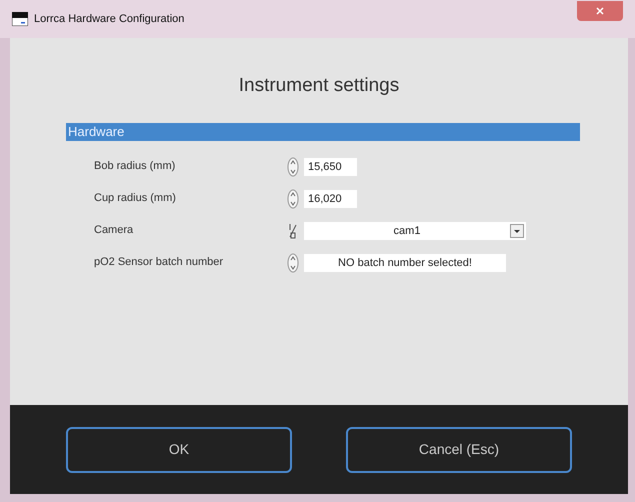 The image size is (635, 502). I want to click on close-icon, so click(600, 11).